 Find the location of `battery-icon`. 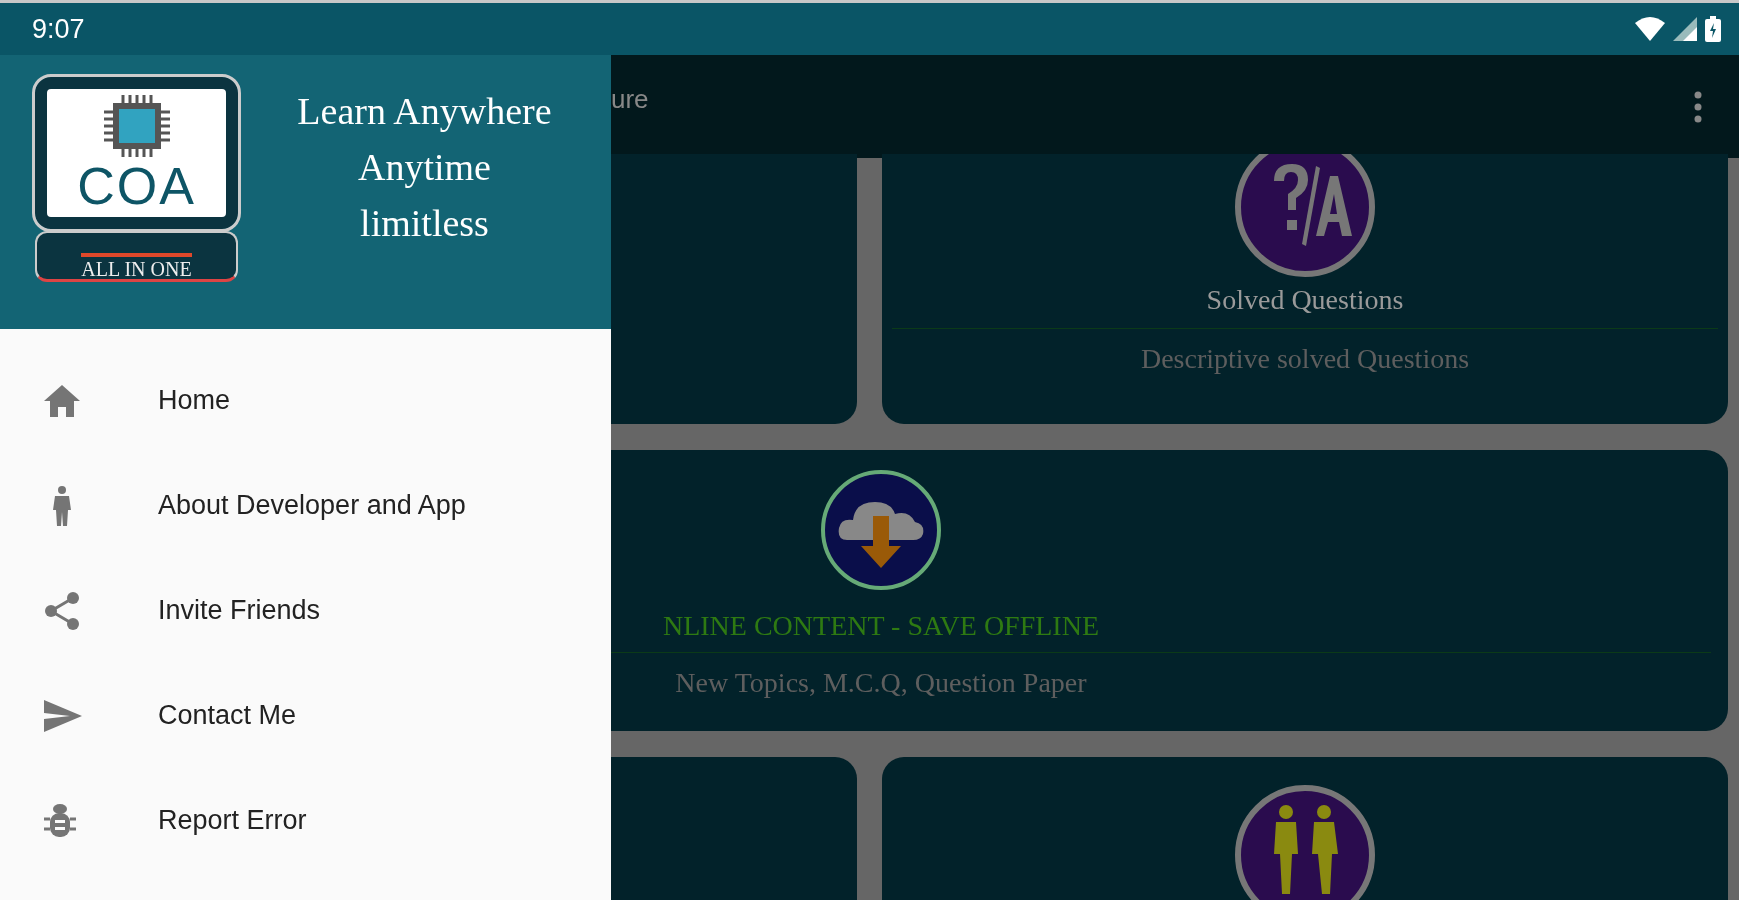

battery-icon is located at coordinates (1713, 29).